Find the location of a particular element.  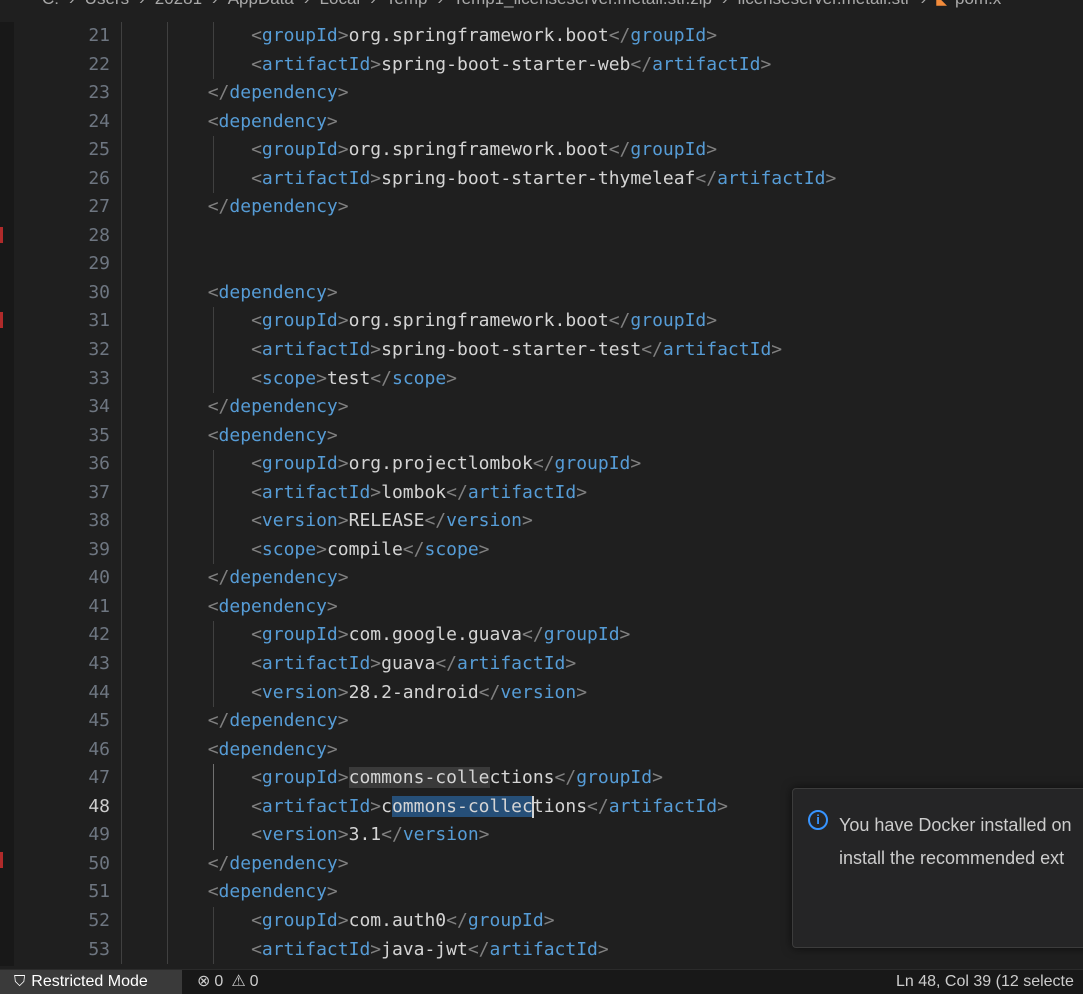

code-text: </dependency> is located at coordinates (235, 578).